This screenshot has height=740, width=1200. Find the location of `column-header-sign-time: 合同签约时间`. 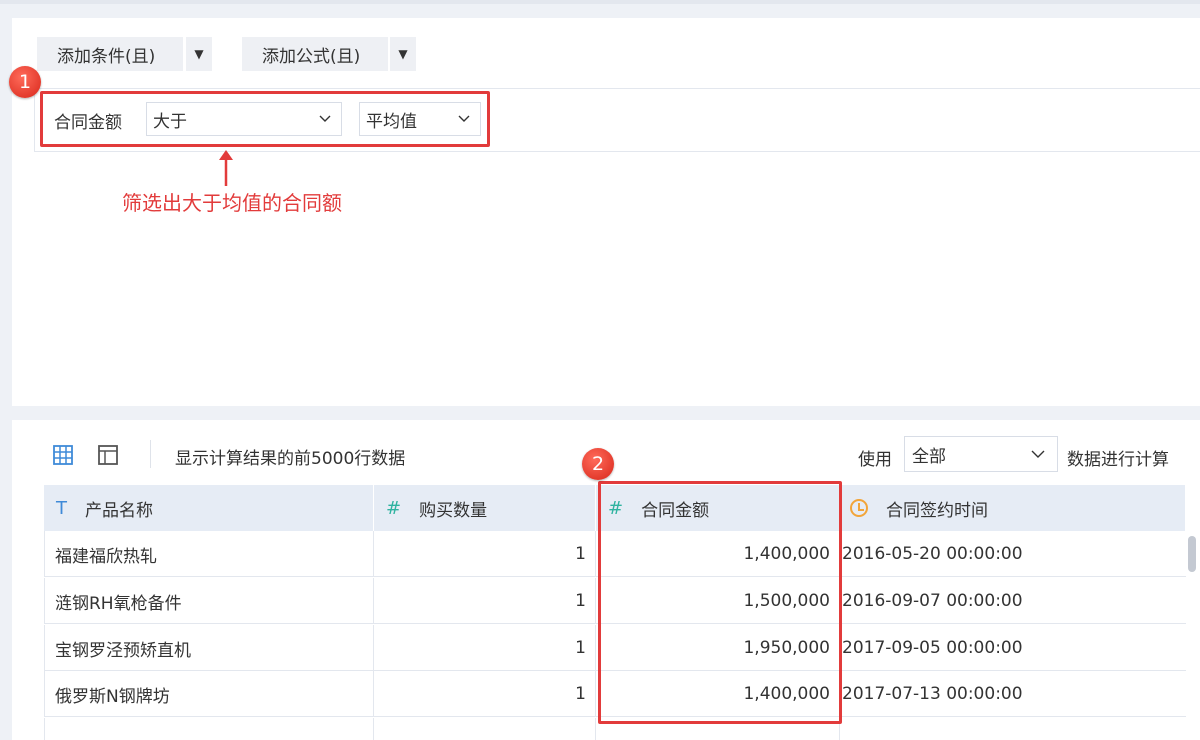

column-header-sign-time: 合同签约时间 is located at coordinates (1013, 508).